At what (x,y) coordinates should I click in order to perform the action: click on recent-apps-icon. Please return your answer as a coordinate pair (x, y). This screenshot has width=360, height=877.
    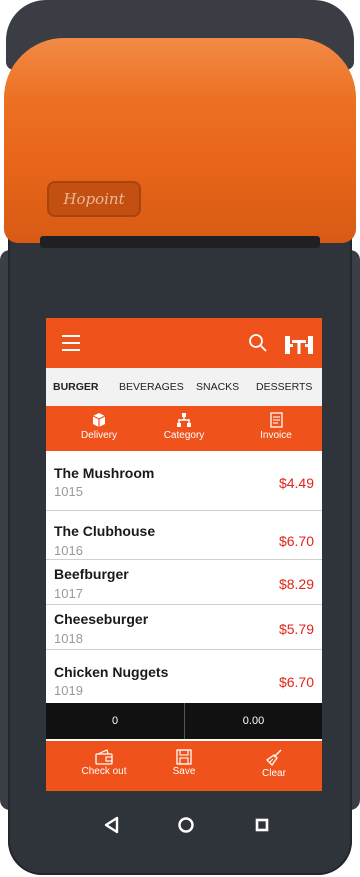
    Looking at the image, I should click on (262, 825).